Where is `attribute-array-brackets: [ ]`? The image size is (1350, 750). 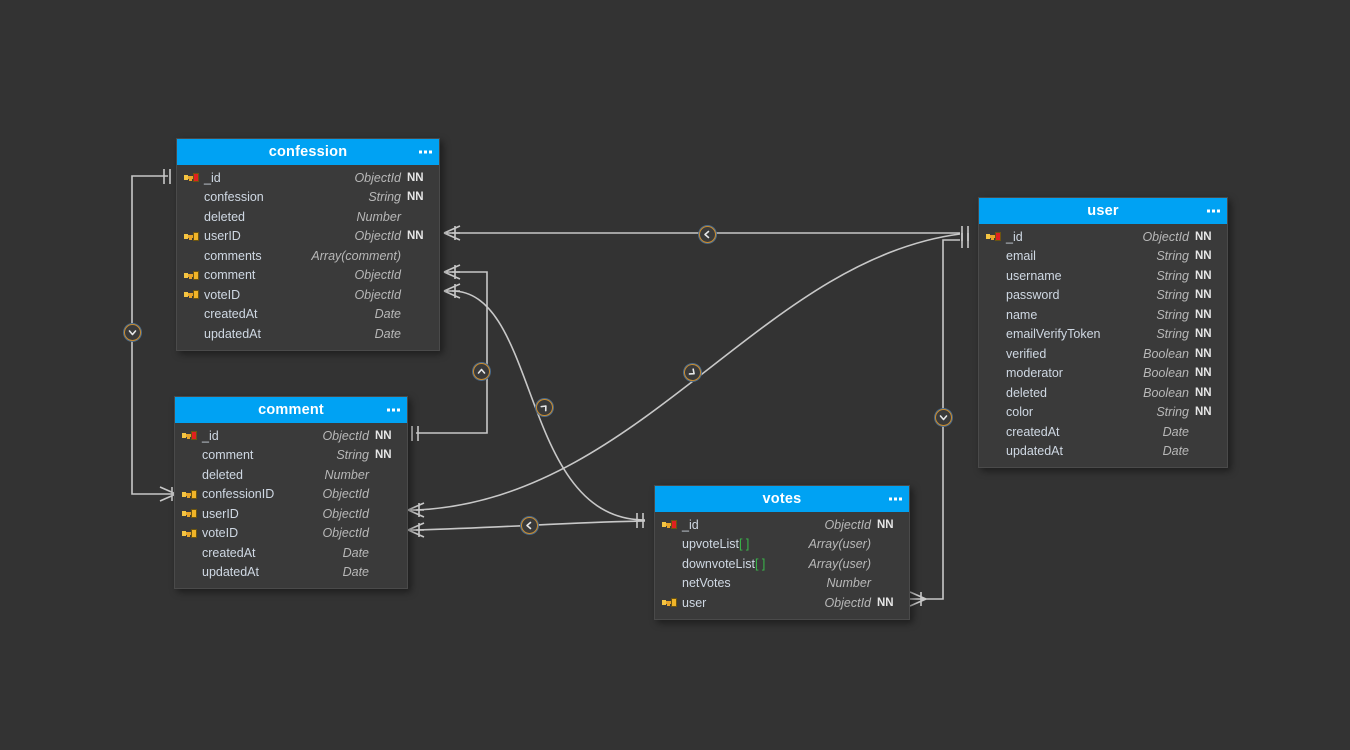
attribute-array-brackets: [ ] is located at coordinates (760, 563).